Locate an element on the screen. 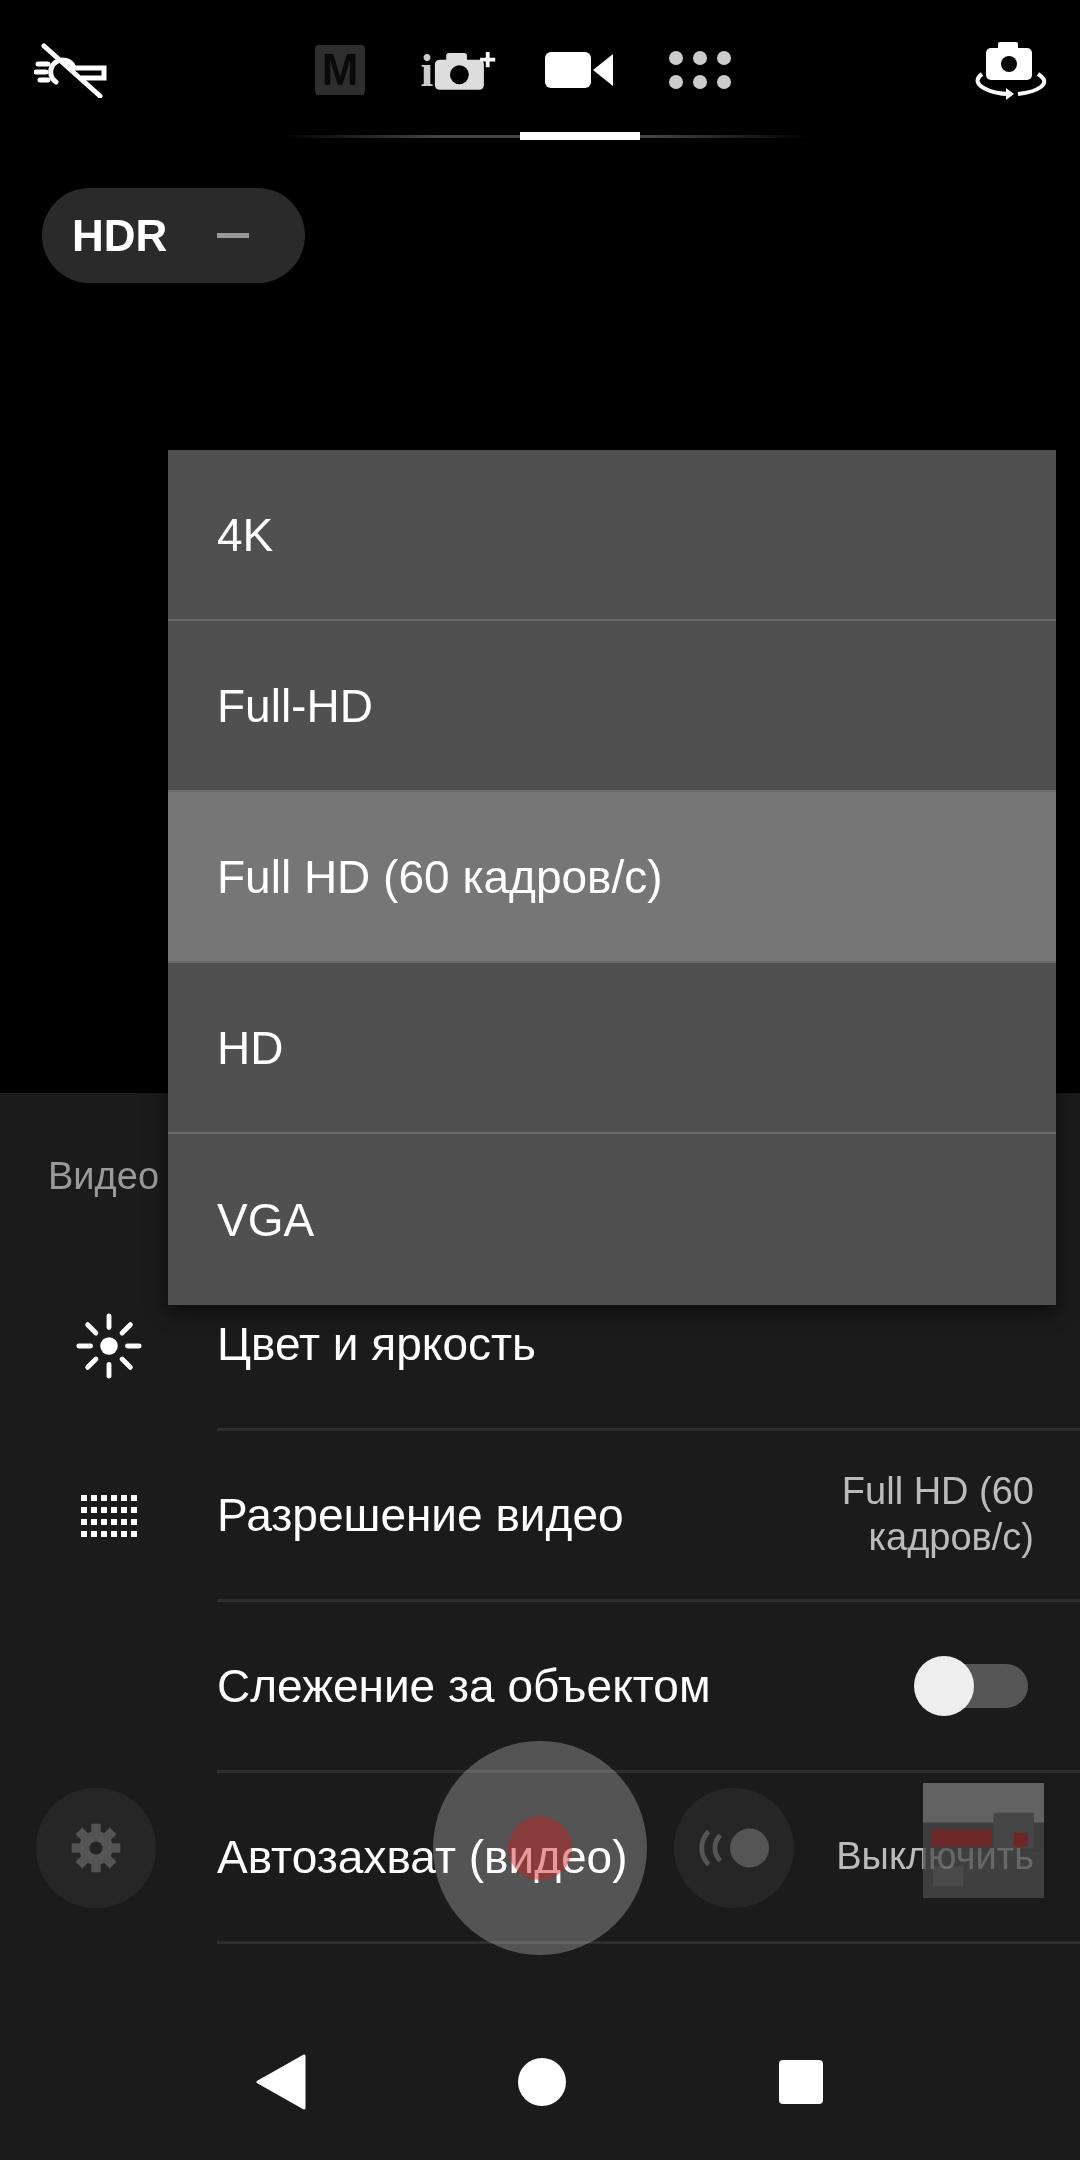 This screenshot has width=1080, height=2160. dots-grid-icon is located at coordinates (700, 70).